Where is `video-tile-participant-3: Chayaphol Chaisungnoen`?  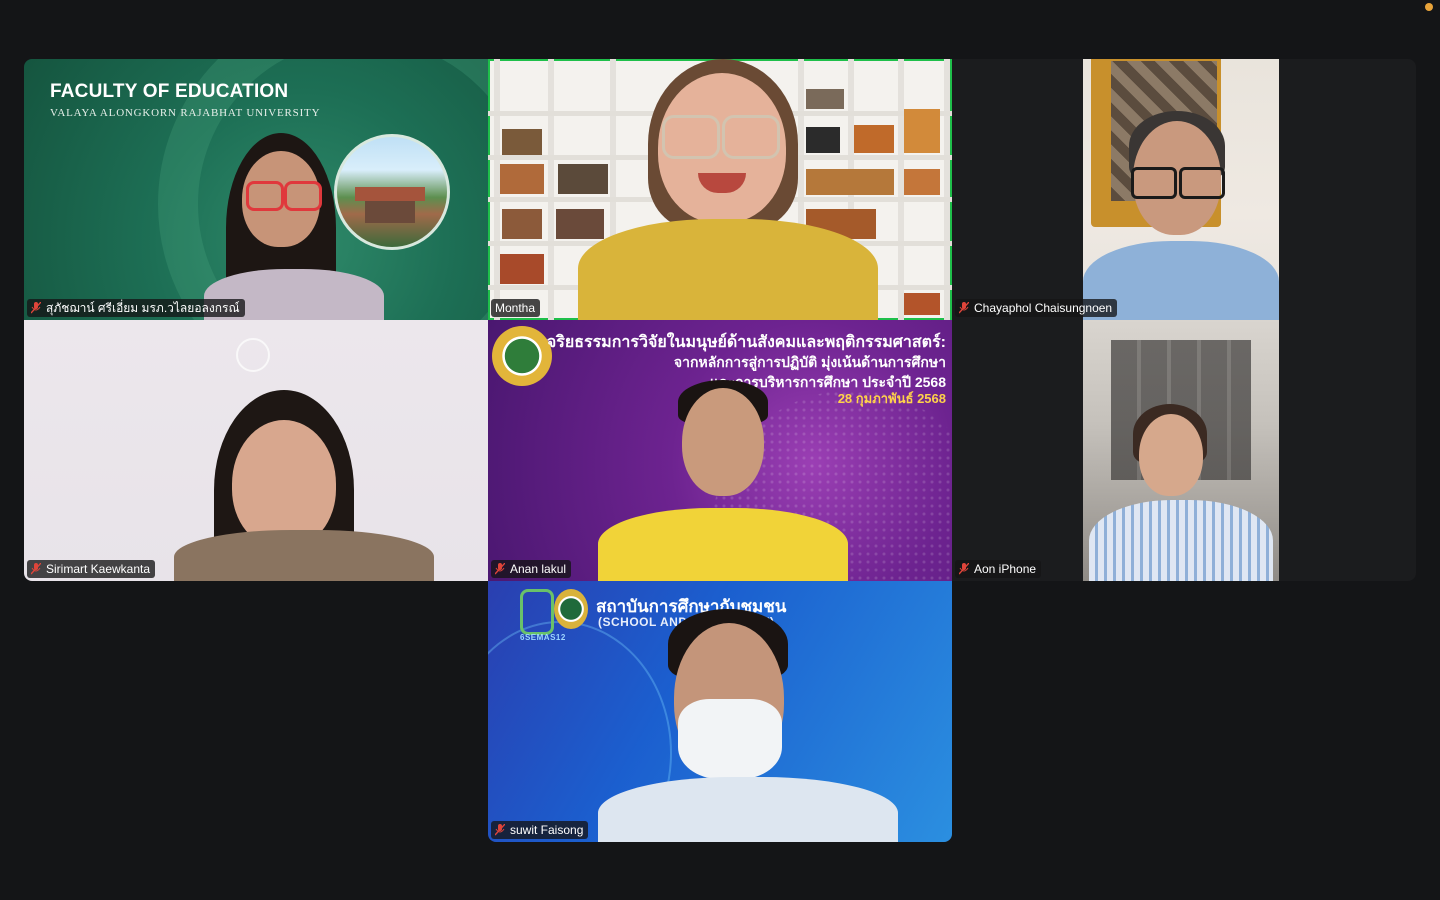 video-tile-participant-3: Chayaphol Chaisungnoen is located at coordinates (1184, 189).